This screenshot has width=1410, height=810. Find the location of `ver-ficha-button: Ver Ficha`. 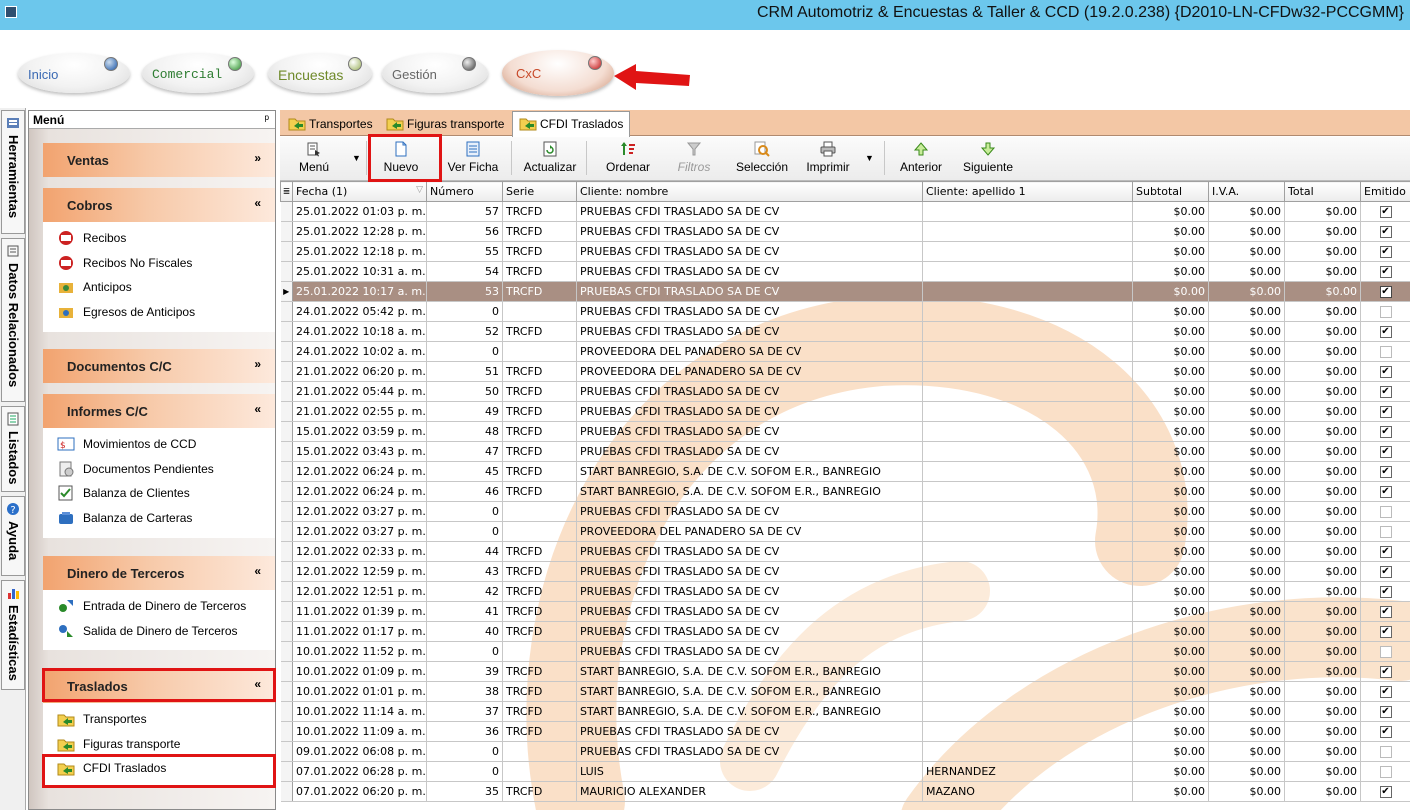

ver-ficha-button: Ver Ficha is located at coordinates (473, 159).